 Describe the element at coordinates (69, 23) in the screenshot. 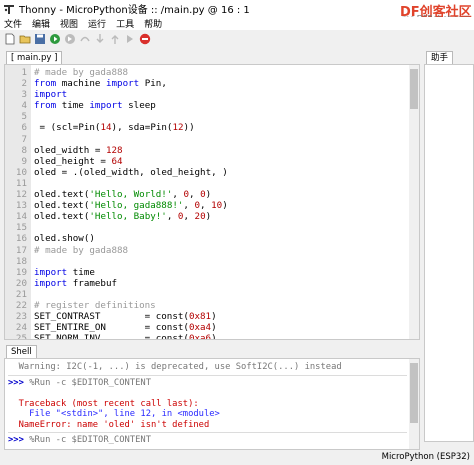

I see `menu-view: 视图` at that location.